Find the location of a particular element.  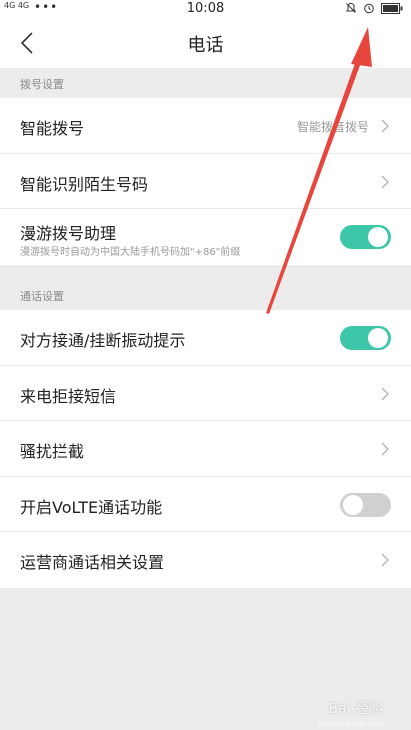

row-title: 来电拒接短信 is located at coordinates (68, 396).